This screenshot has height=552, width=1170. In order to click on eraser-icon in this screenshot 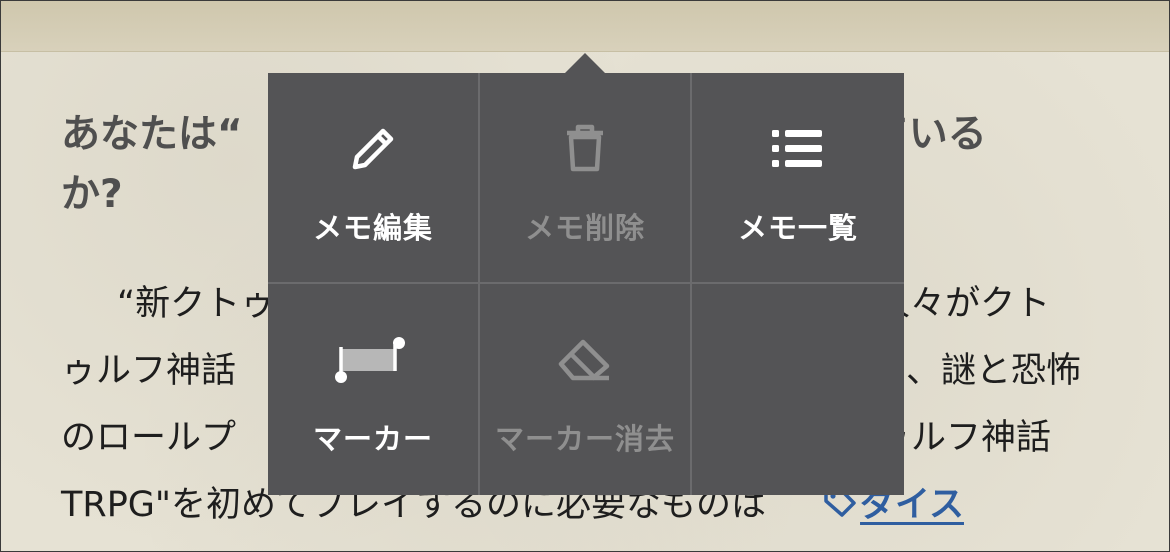, I will do `click(585, 360)`.